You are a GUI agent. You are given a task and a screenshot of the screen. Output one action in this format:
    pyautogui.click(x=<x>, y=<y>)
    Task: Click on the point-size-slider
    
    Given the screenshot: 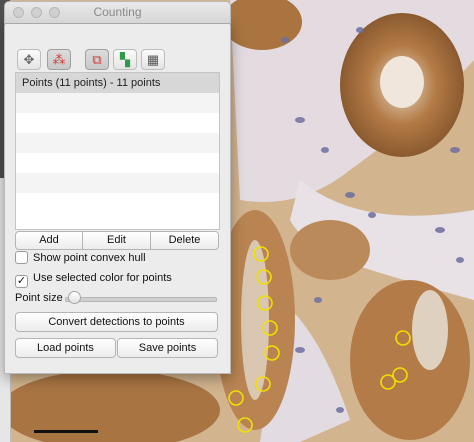 What is the action you would take?
    pyautogui.click(x=141, y=299)
    